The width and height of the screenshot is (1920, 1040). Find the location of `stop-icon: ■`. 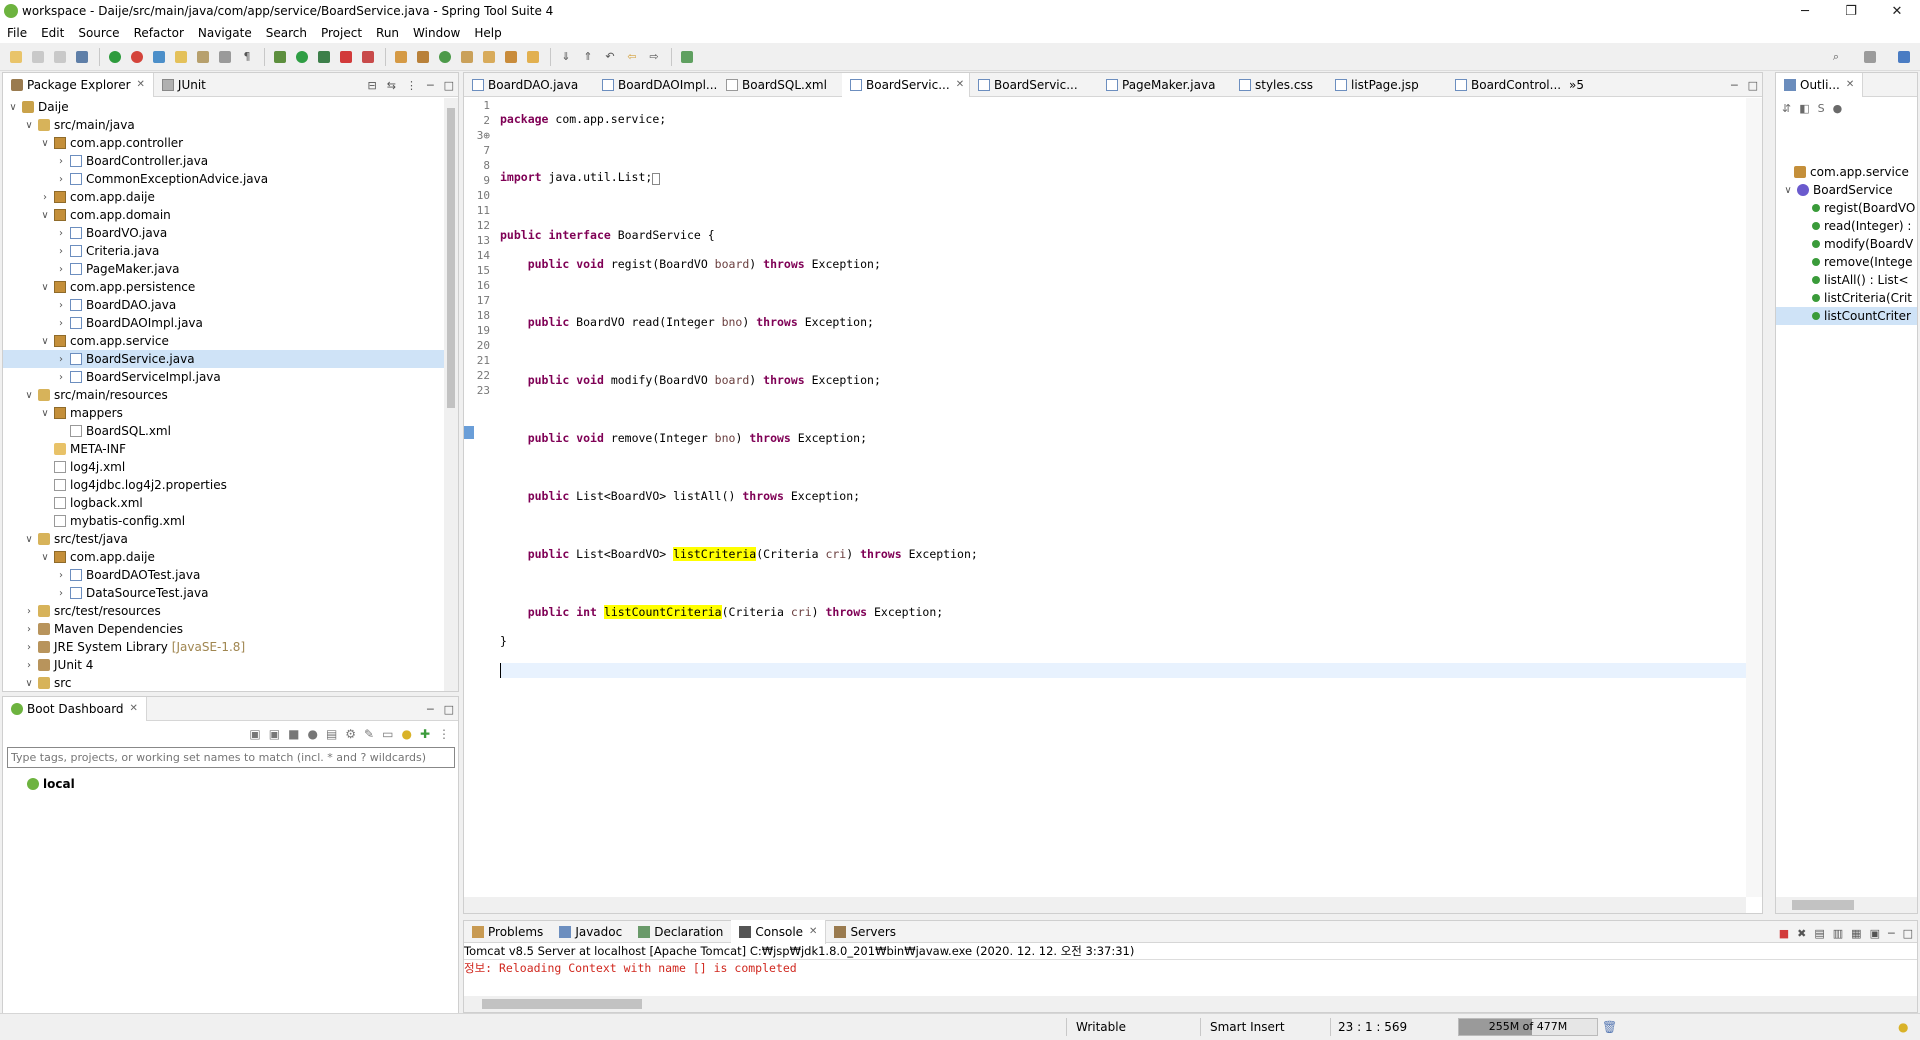

stop-icon: ■ is located at coordinates (293, 734).